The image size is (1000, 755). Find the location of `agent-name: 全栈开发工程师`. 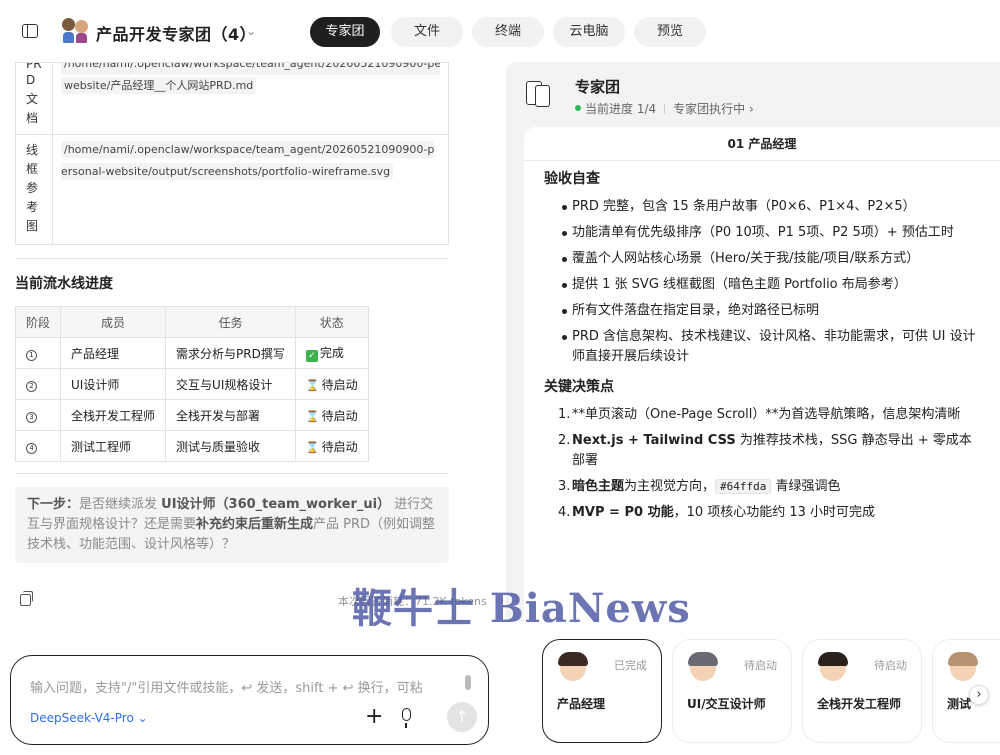

agent-name: 全栈开发工程师 is located at coordinates (859, 704).